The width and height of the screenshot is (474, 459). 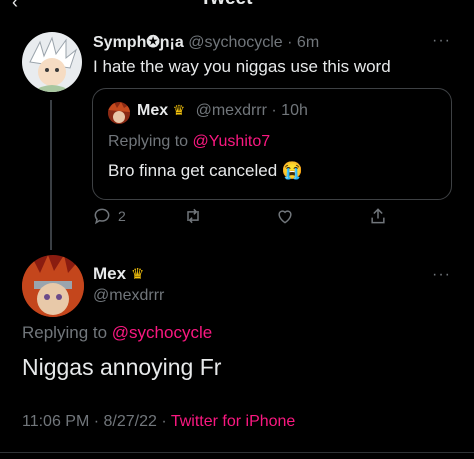 What do you see at coordinates (233, 421) in the screenshot?
I see `source-link: Twitter for iPhone` at bounding box center [233, 421].